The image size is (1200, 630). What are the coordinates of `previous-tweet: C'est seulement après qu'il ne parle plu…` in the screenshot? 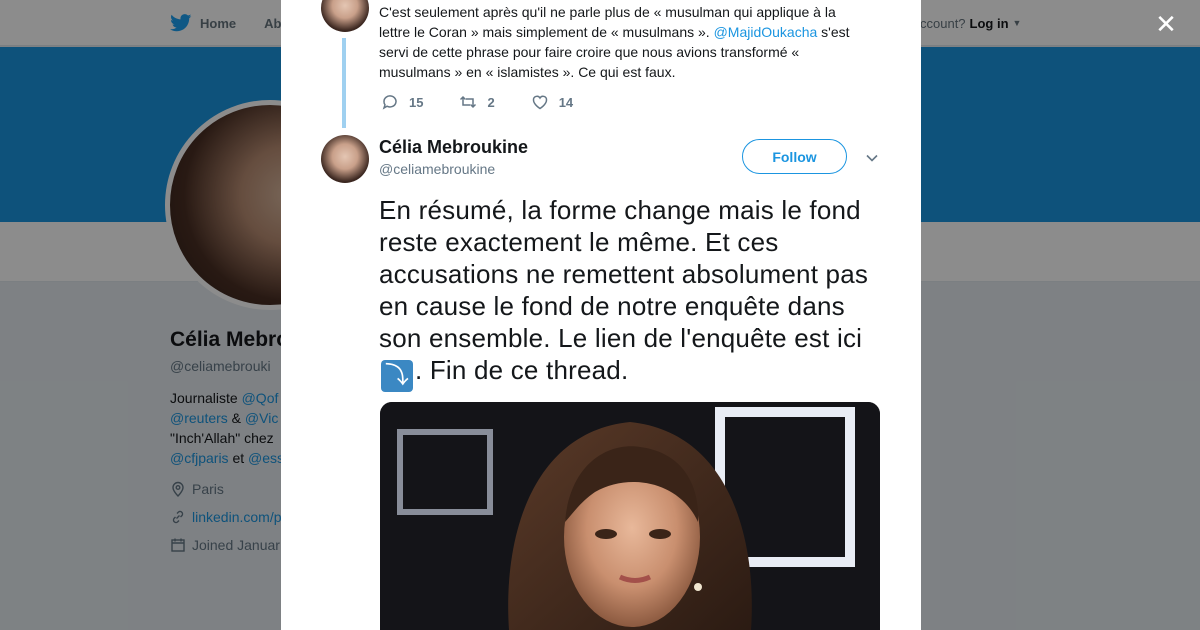 It's located at (601, 65).